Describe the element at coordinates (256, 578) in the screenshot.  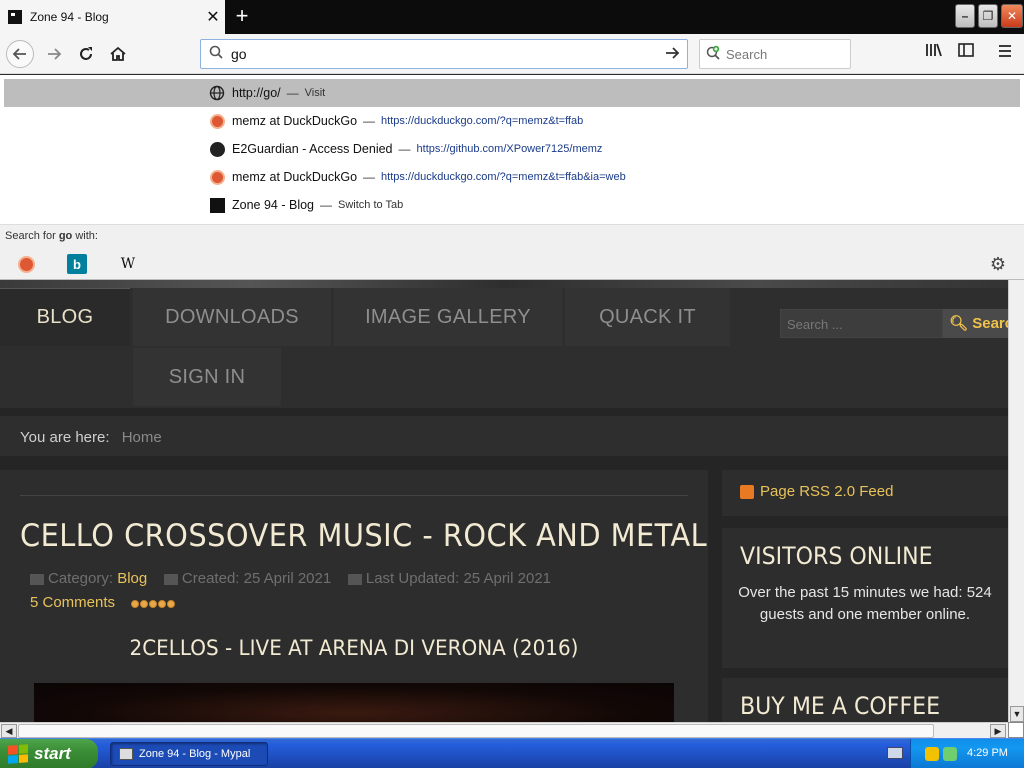
I see `created-date: Created: 25 April 2021` at that location.